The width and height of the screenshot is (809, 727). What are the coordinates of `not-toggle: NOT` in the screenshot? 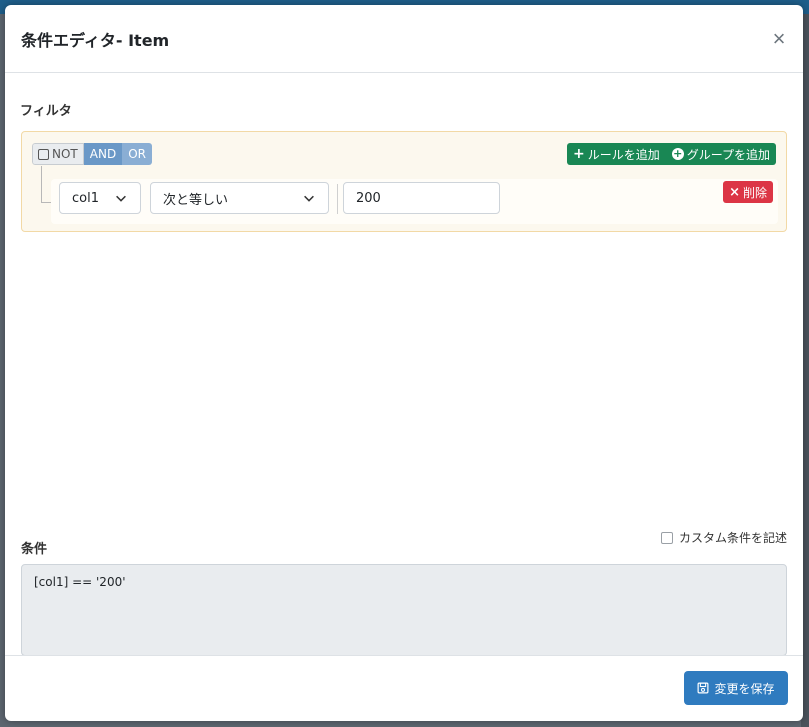 It's located at (58, 154).